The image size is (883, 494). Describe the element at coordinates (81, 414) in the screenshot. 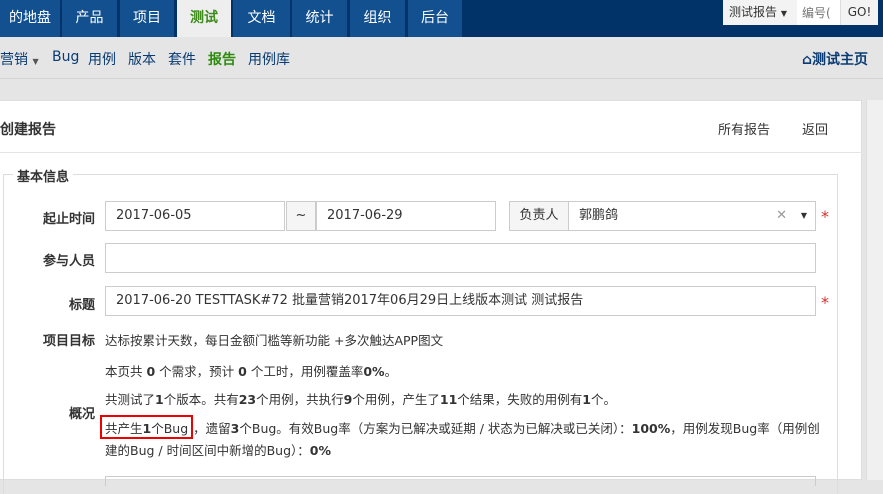

I see `summary-label: 概况` at that location.